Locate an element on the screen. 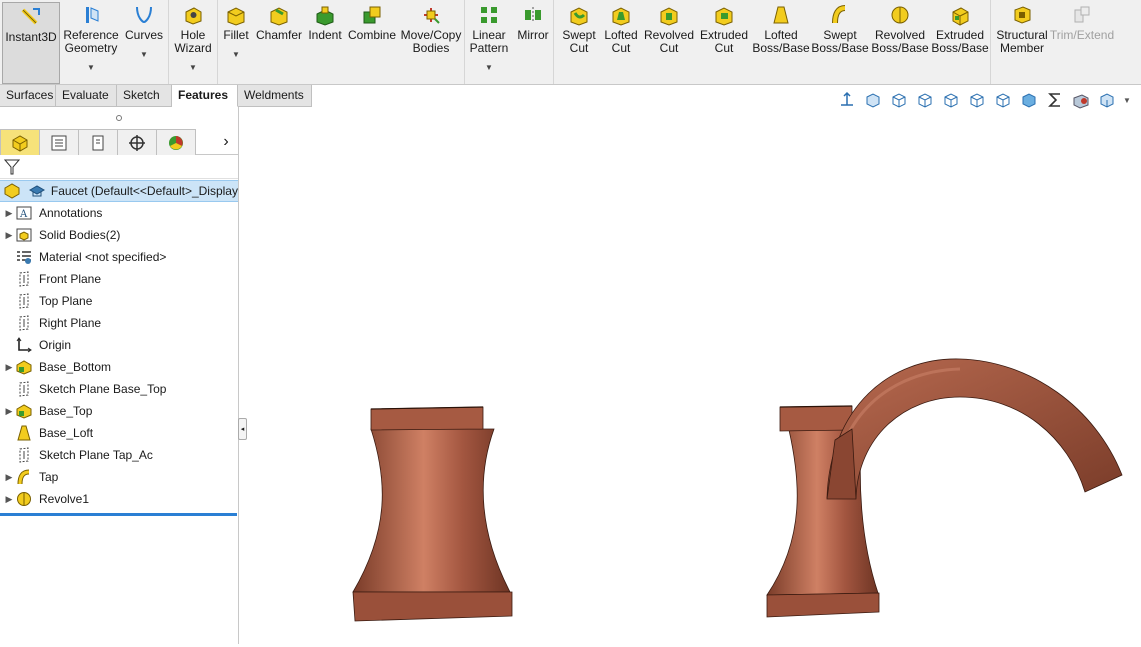 This screenshot has width=1141, height=647. tree-item-right-plane: Right Plane is located at coordinates (119, 323).